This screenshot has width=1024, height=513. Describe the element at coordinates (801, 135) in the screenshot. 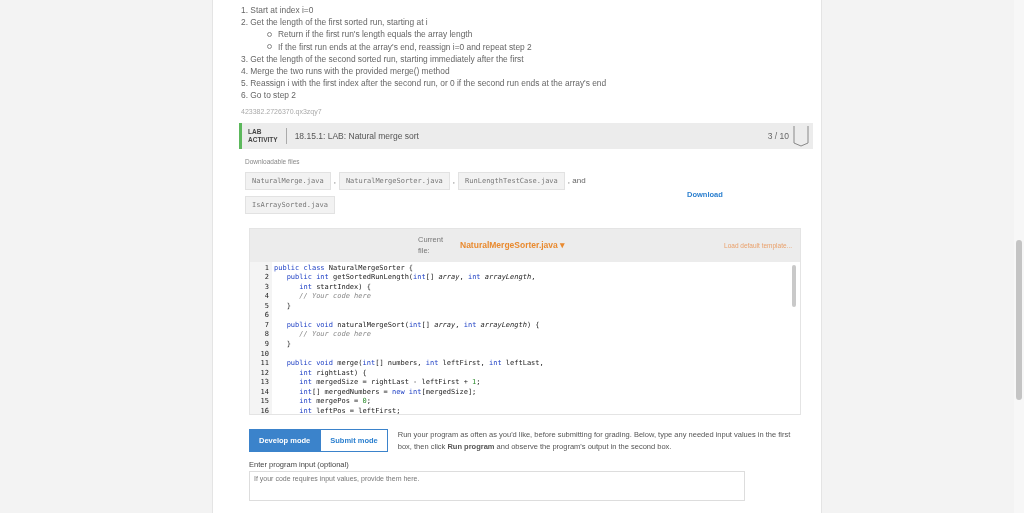

I see `badge-outline-icon` at that location.